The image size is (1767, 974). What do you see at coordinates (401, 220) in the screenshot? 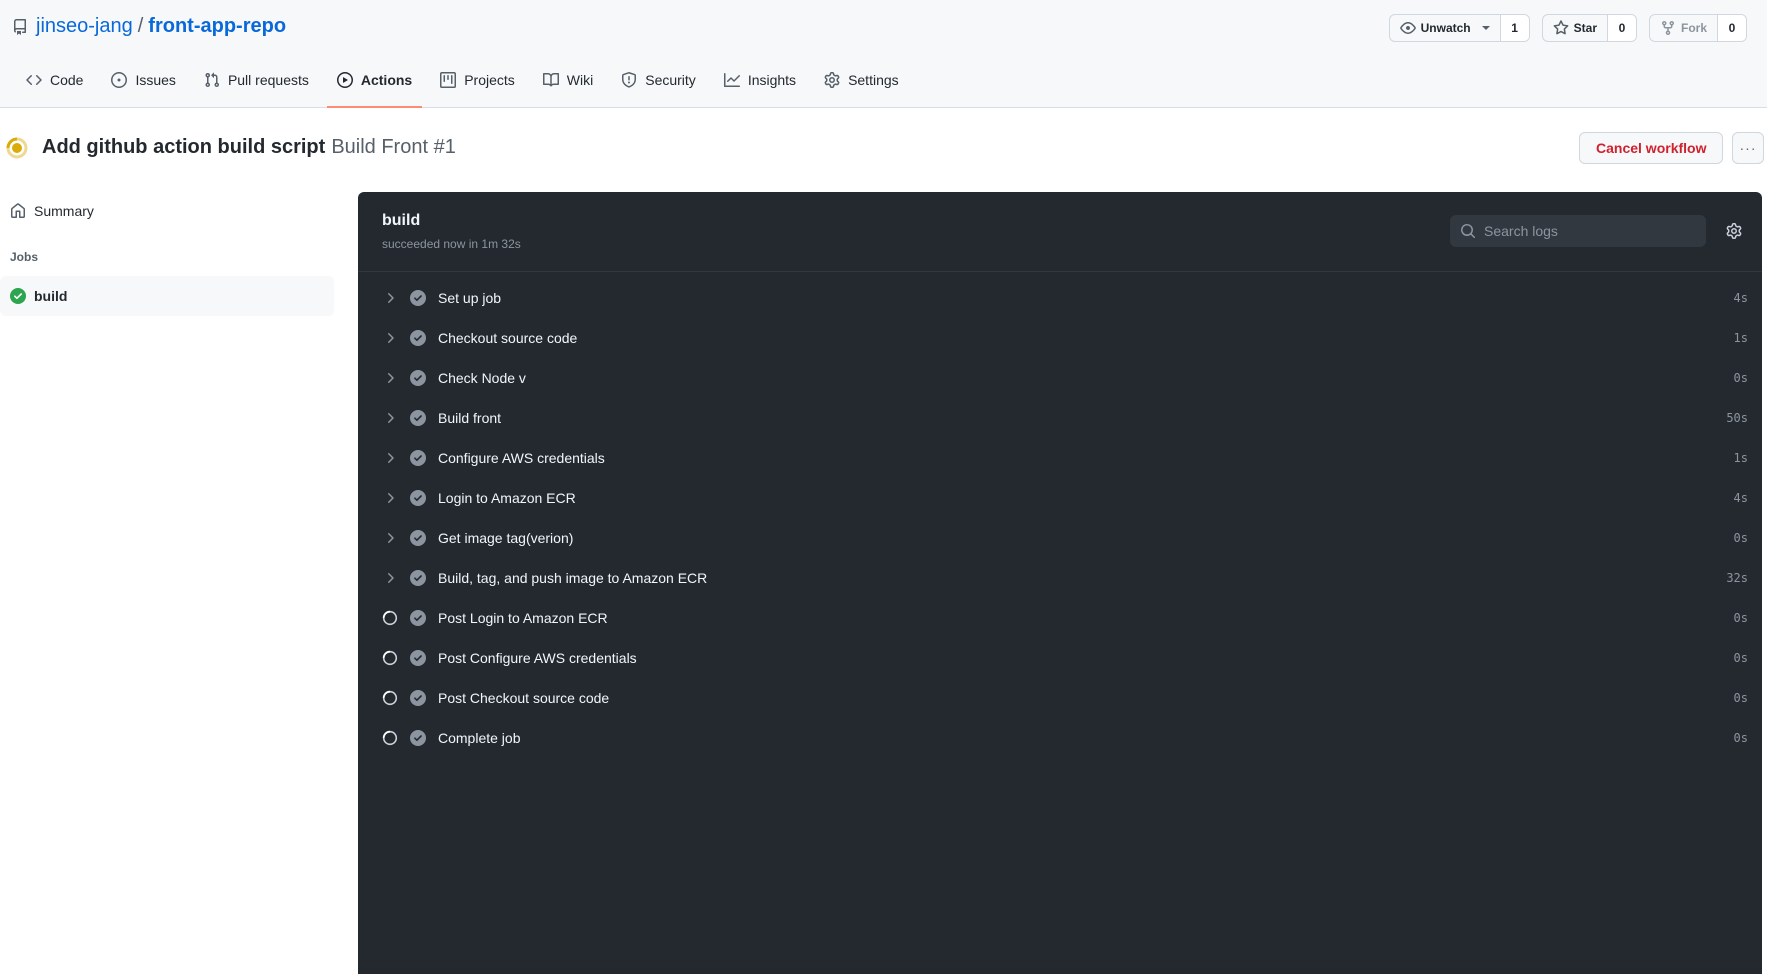
I see `job-name: build` at bounding box center [401, 220].